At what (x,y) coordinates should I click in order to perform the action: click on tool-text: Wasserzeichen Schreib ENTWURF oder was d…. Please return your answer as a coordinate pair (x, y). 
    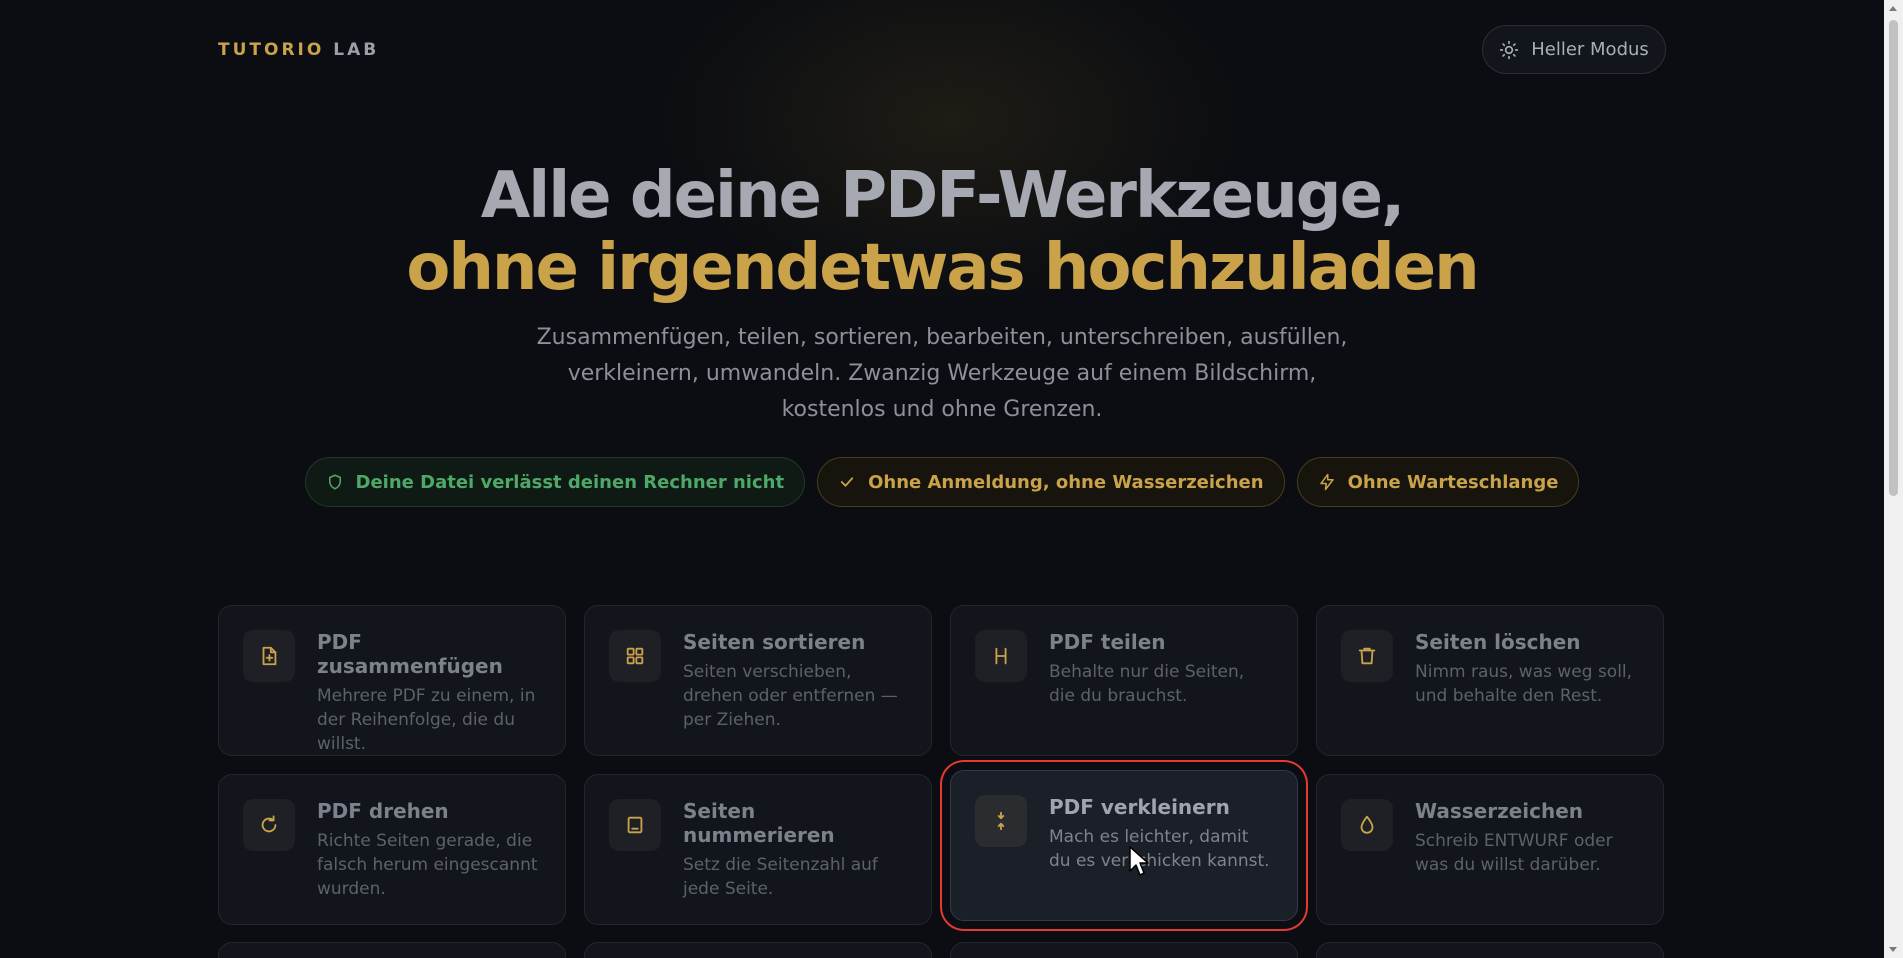
    Looking at the image, I should click on (1527, 849).